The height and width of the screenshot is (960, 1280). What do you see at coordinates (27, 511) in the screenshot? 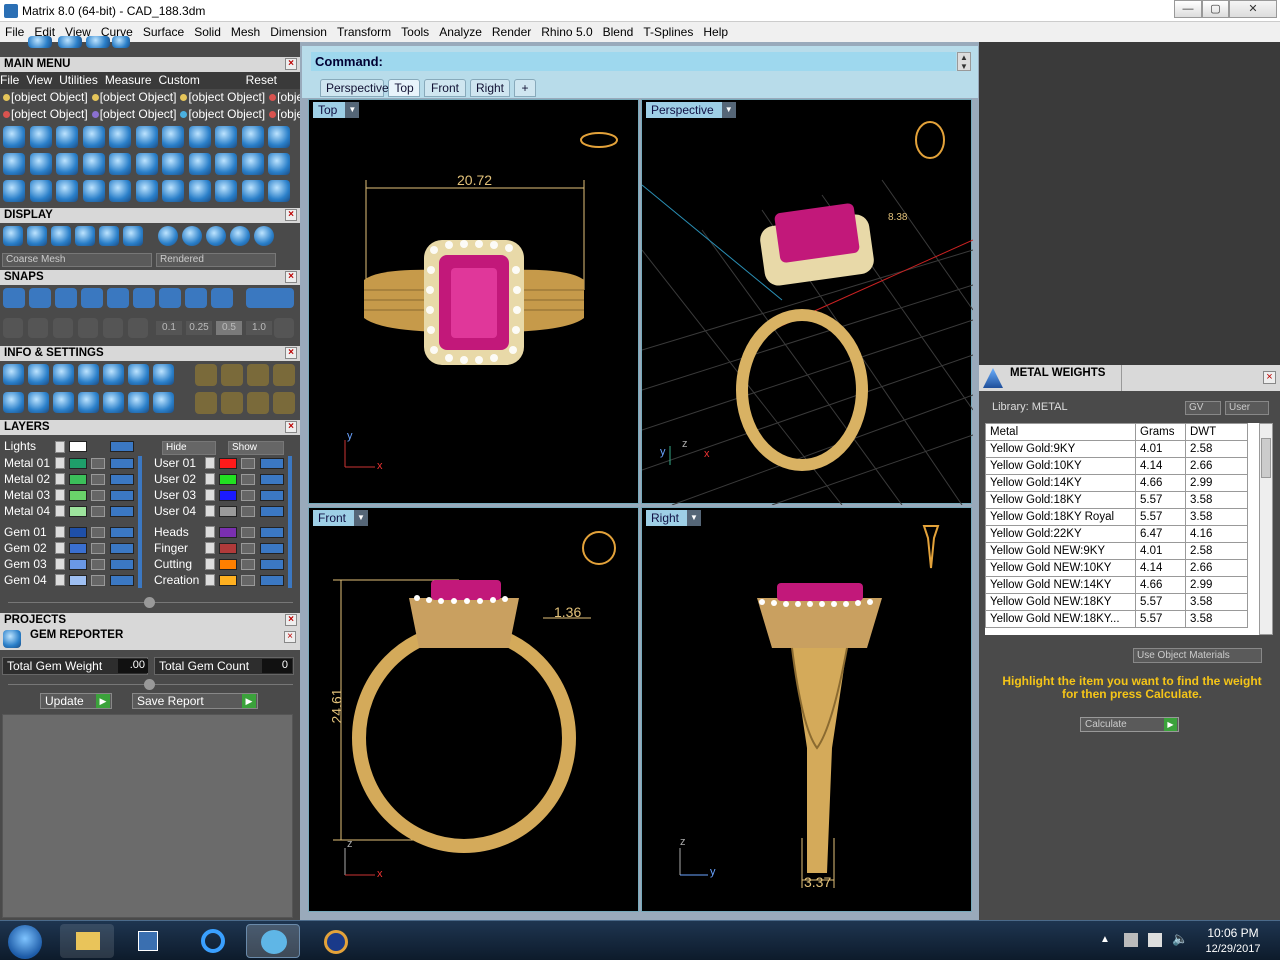
I see `layer-name: Metal 04` at bounding box center [27, 511].